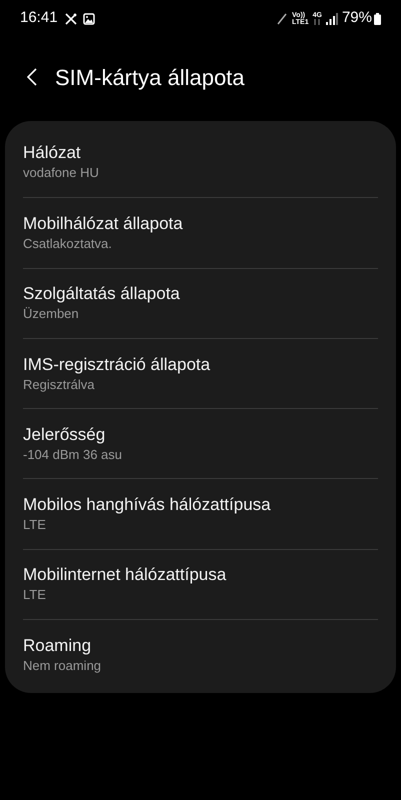 The height and width of the screenshot is (800, 401). What do you see at coordinates (377, 18) in the screenshot?
I see `battery-icon` at bounding box center [377, 18].